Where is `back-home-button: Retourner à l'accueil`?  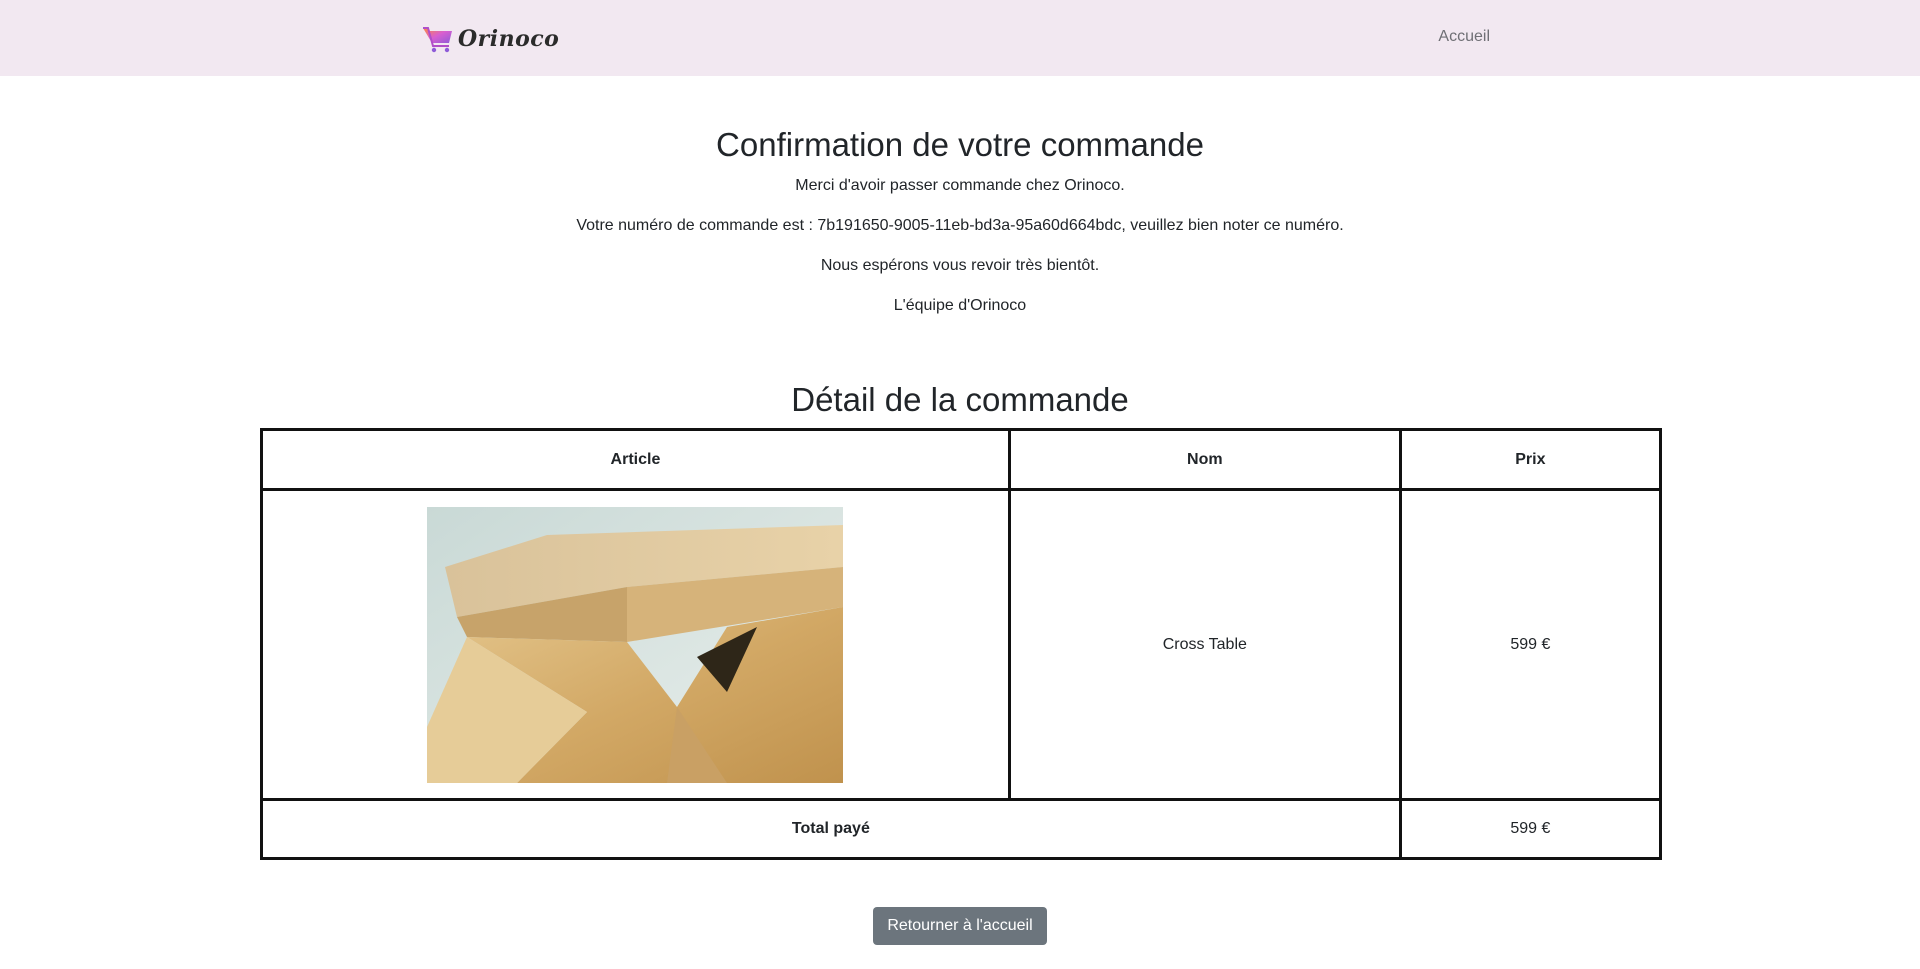
back-home-button: Retourner à l'accueil is located at coordinates (960, 926).